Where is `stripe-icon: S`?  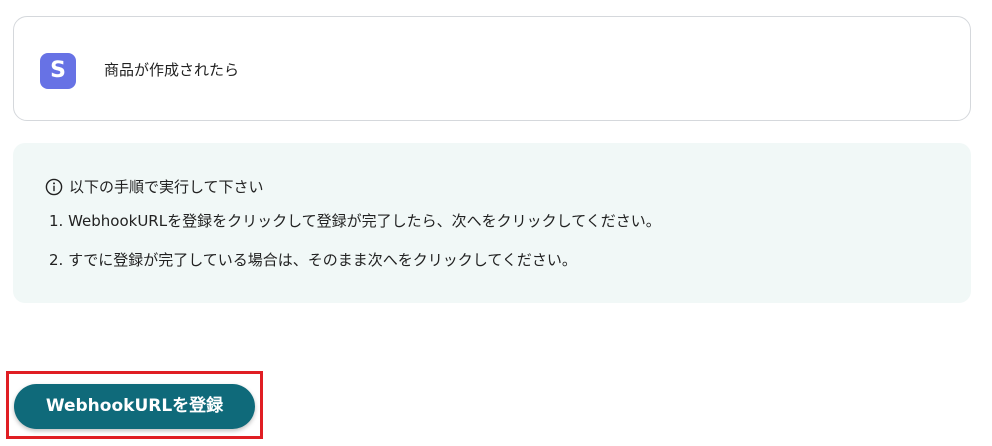 stripe-icon: S is located at coordinates (58, 71).